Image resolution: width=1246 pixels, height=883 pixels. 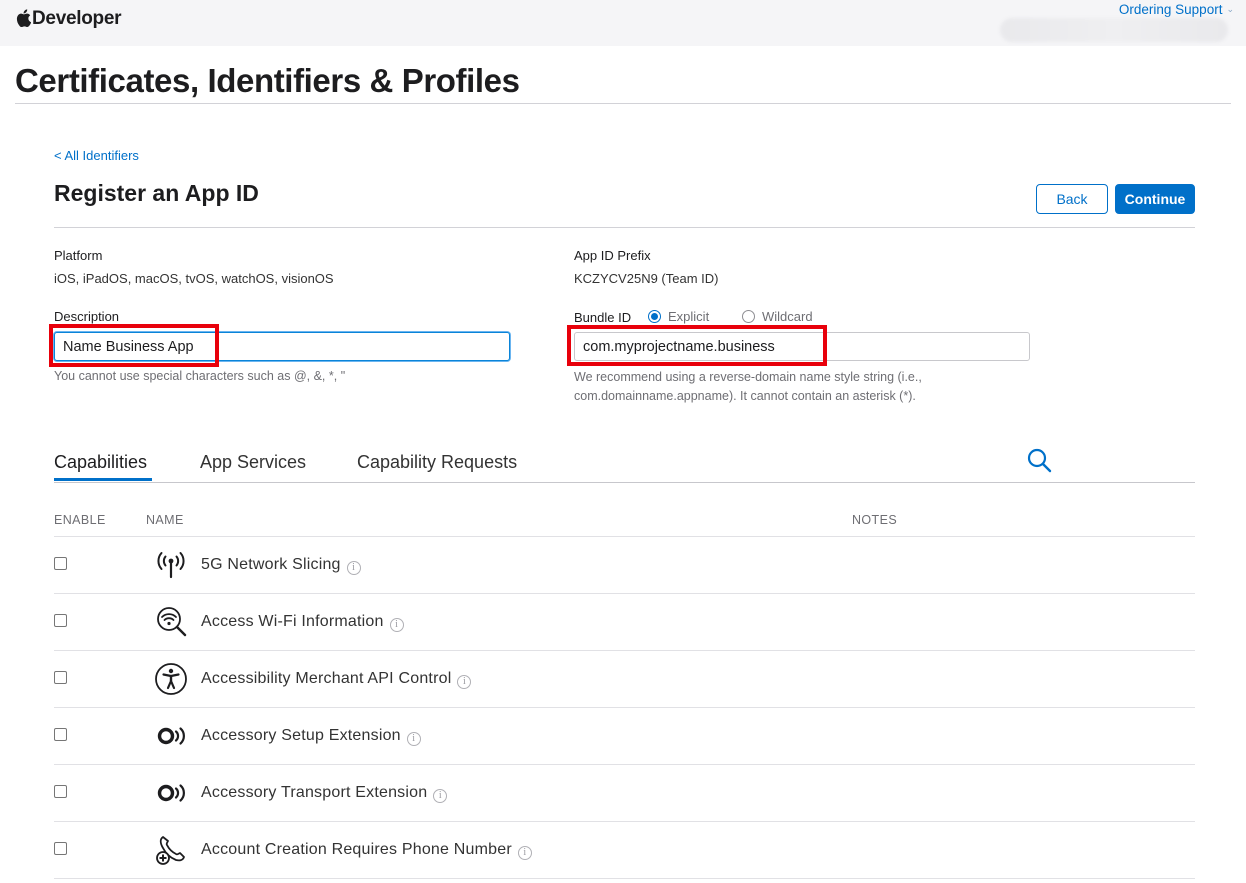 What do you see at coordinates (1039, 460) in the screenshot?
I see `search-icon` at bounding box center [1039, 460].